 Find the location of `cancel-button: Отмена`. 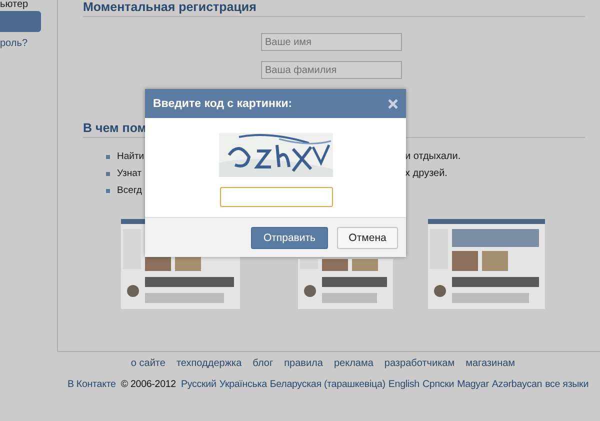

cancel-button: Отмена is located at coordinates (367, 237).